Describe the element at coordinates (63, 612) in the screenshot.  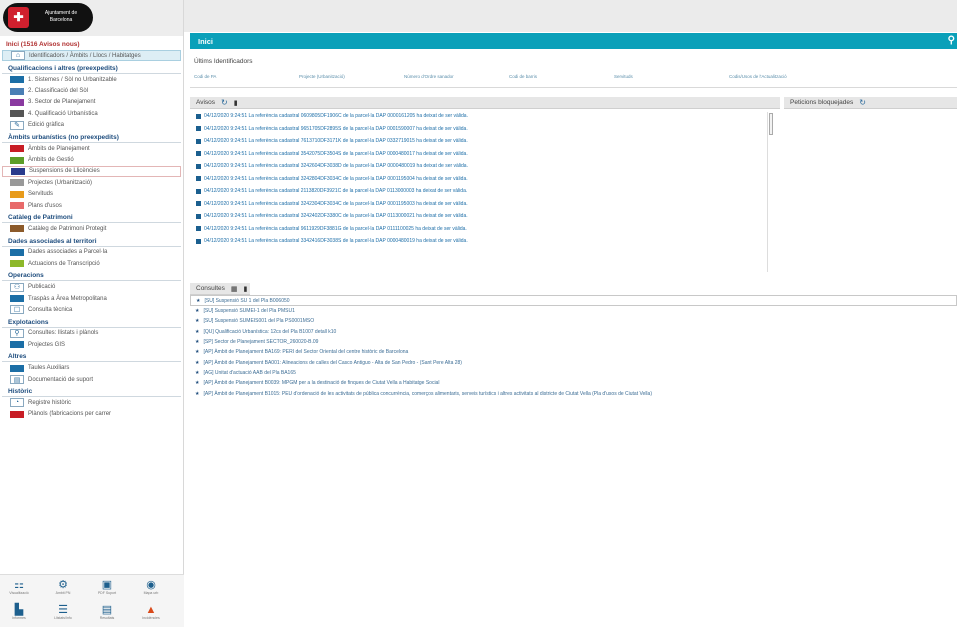
I see `tool-button: ☰ Llistats/Info` at that location.